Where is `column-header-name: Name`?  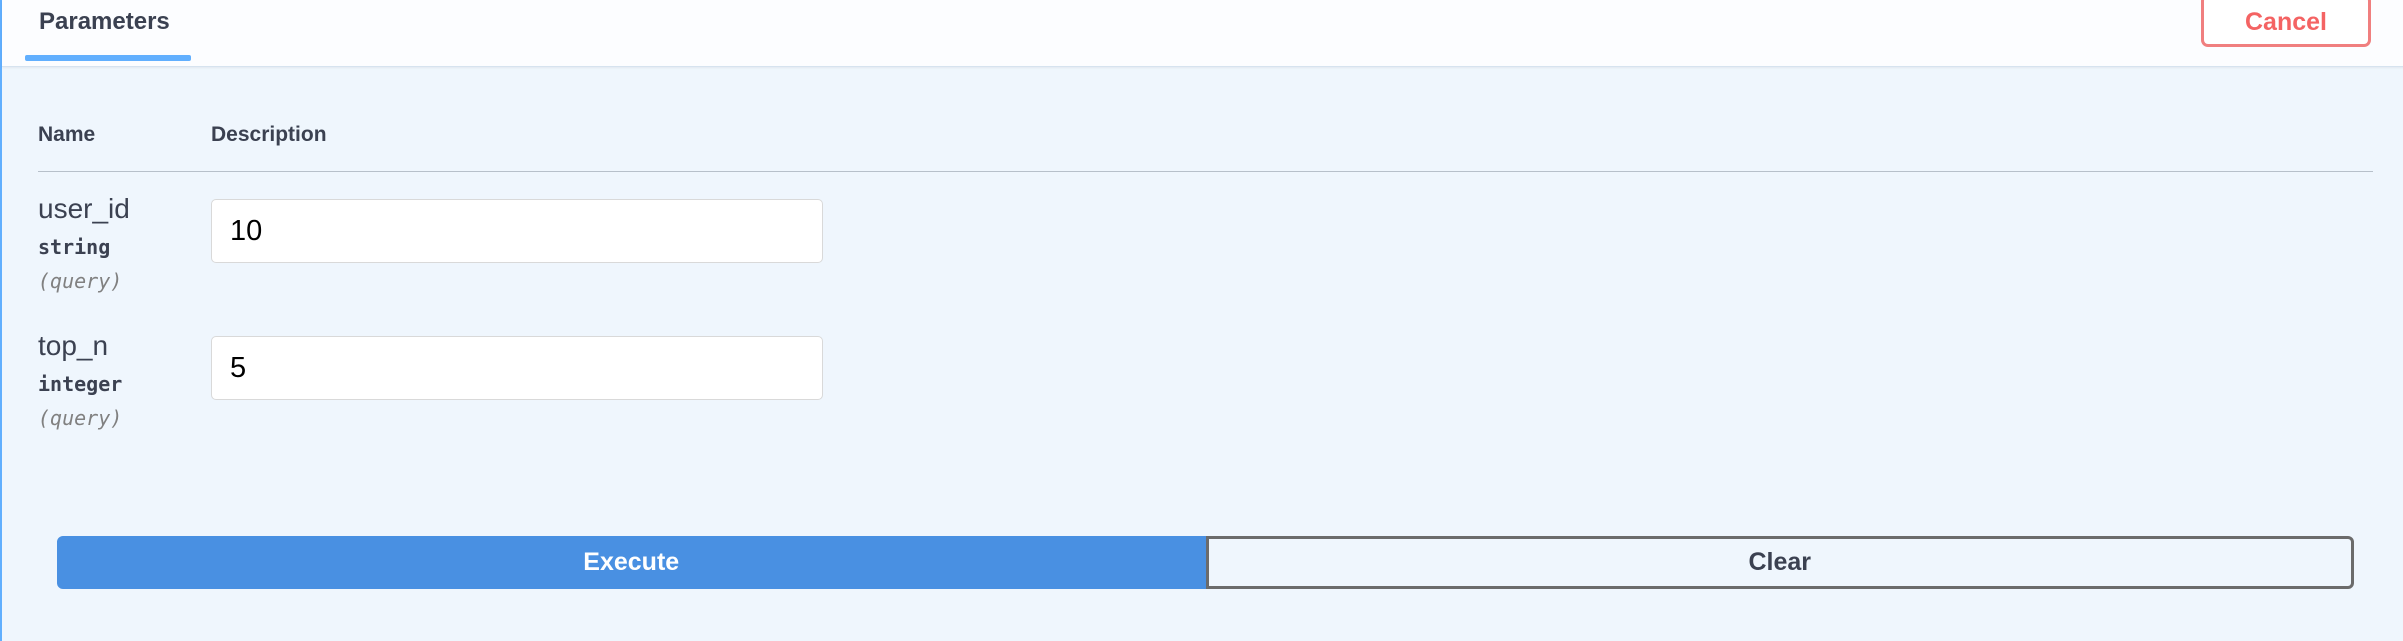
column-header-name: Name is located at coordinates (67, 134).